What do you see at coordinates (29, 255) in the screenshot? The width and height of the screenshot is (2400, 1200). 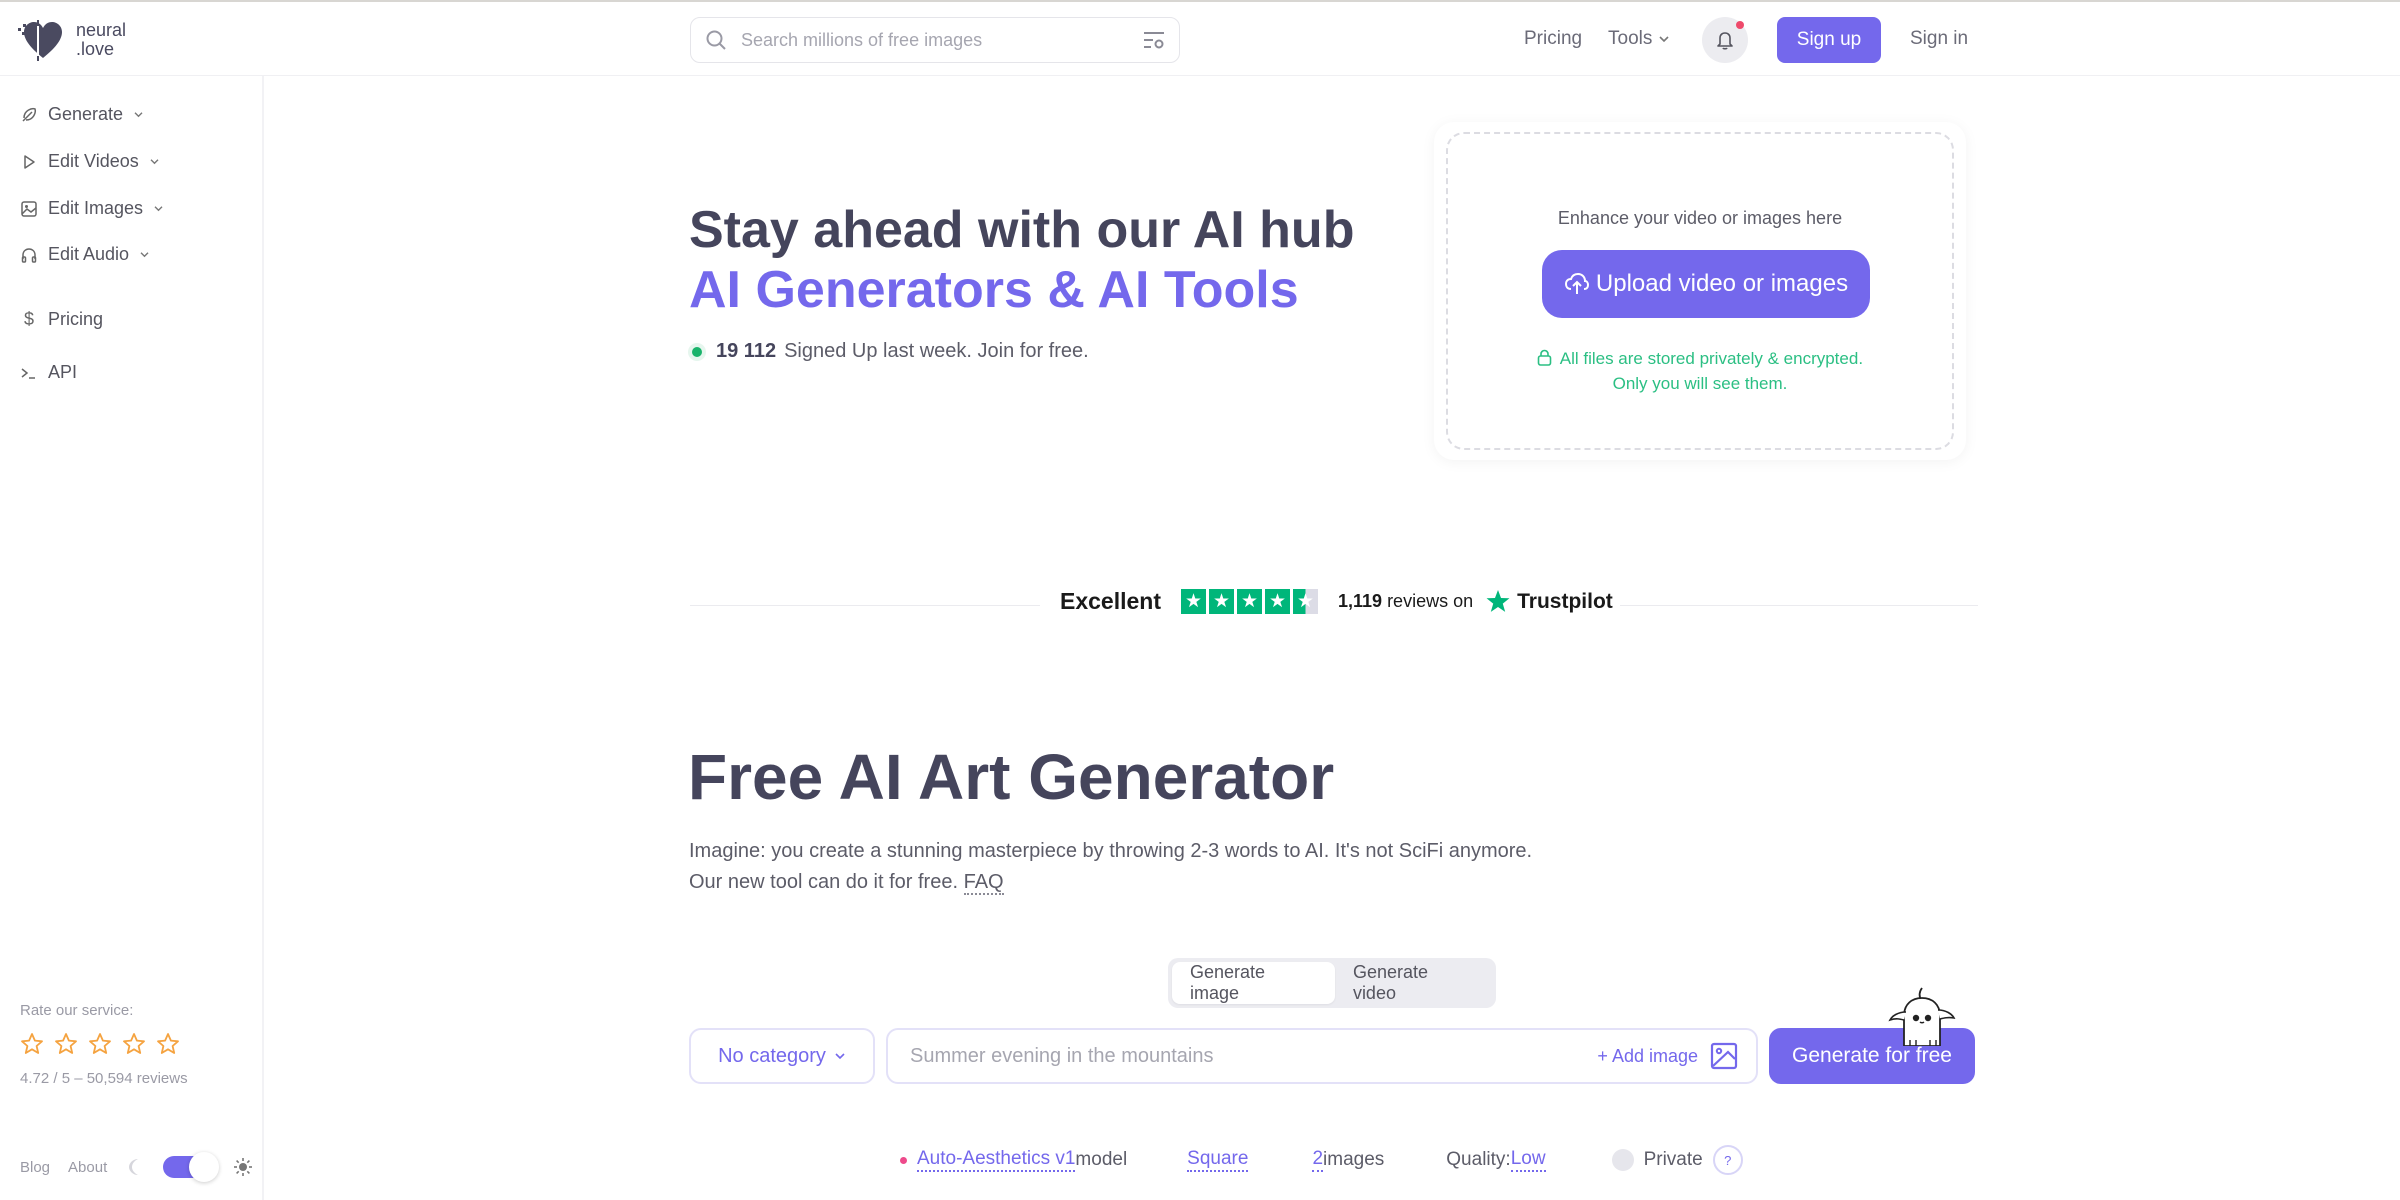 I see `headphones-icon` at bounding box center [29, 255].